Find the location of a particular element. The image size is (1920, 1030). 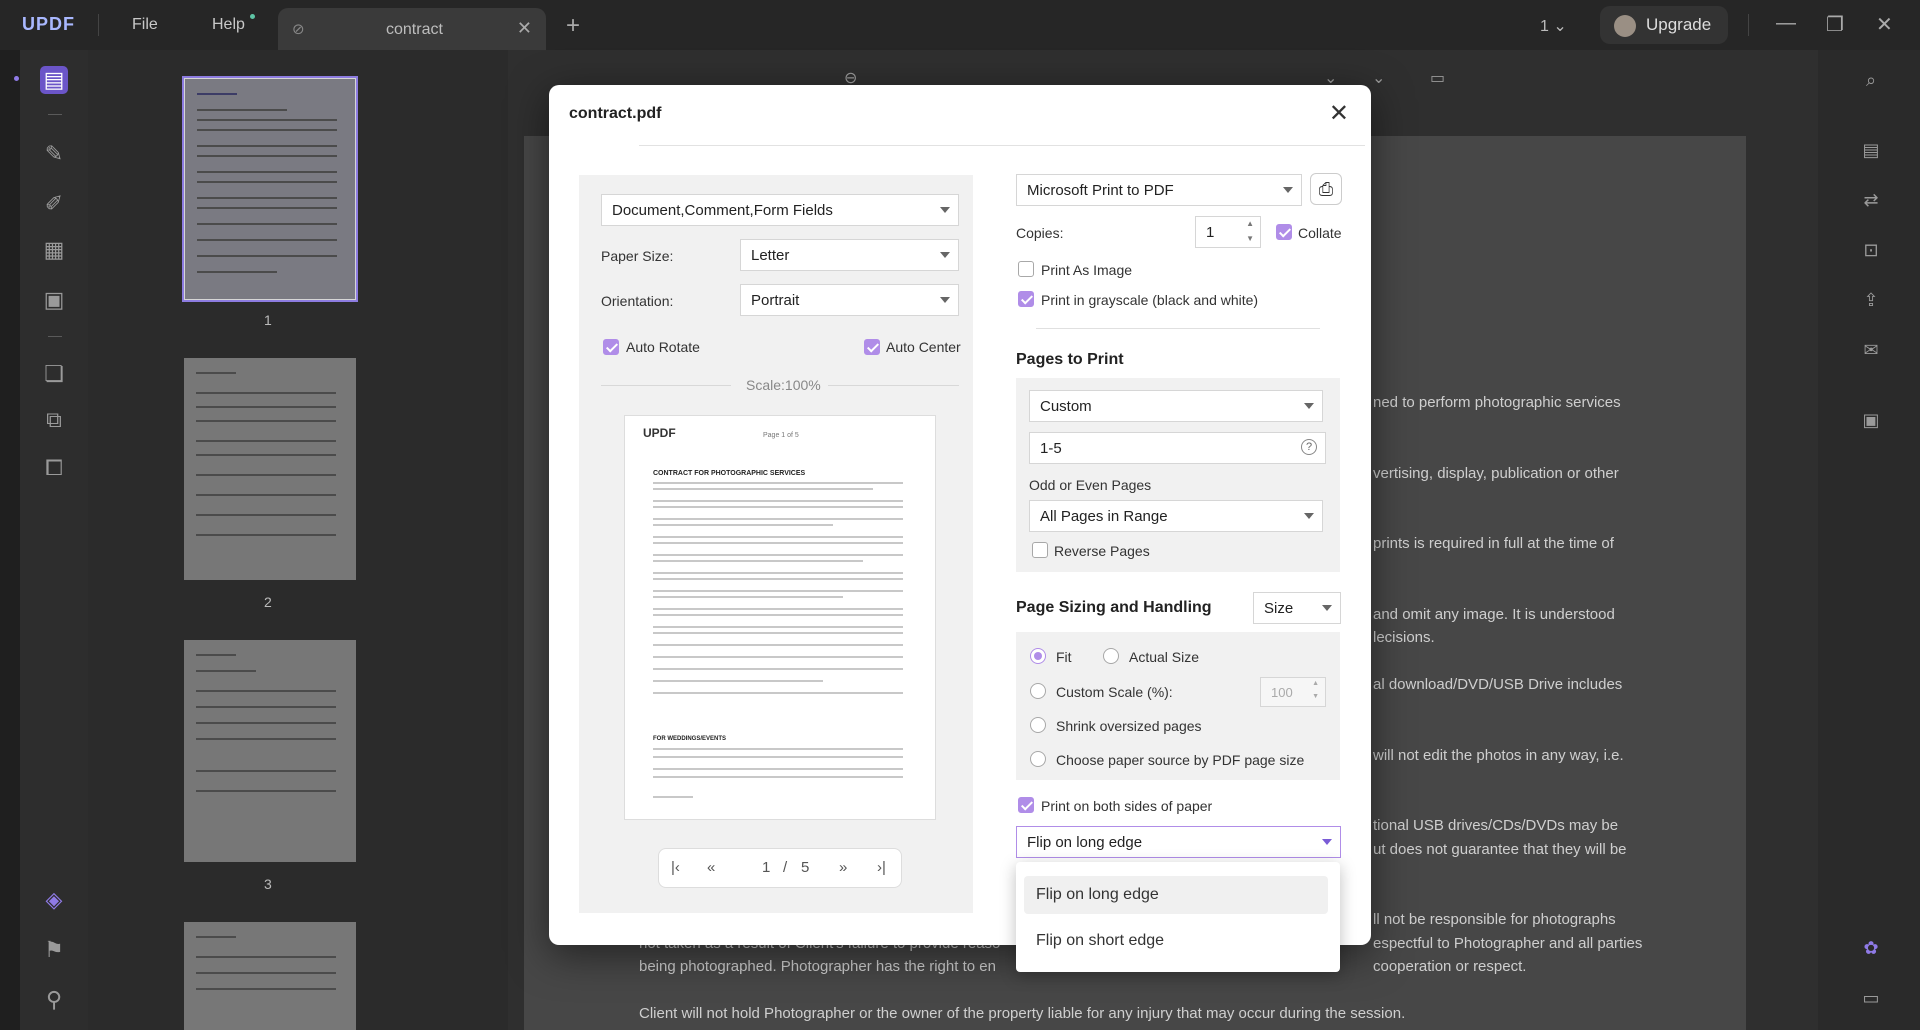

fit-radio is located at coordinates (1038, 656).